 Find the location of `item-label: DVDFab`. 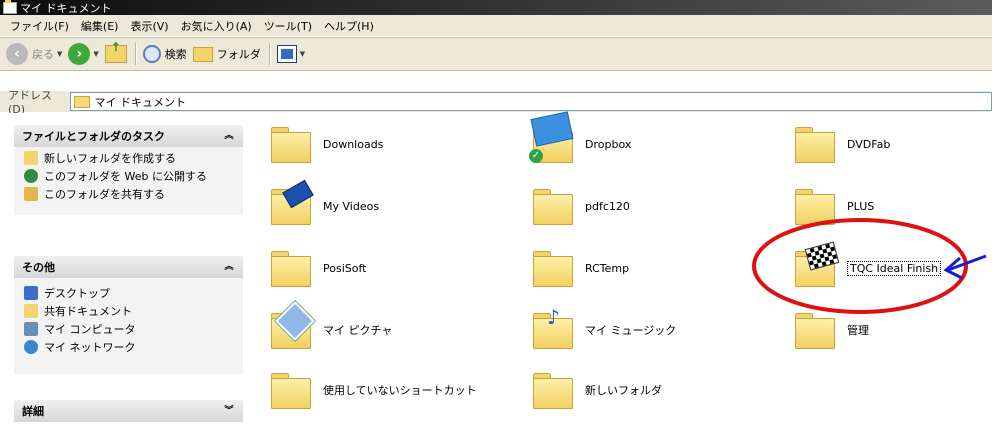

item-label: DVDFab is located at coordinates (869, 144).